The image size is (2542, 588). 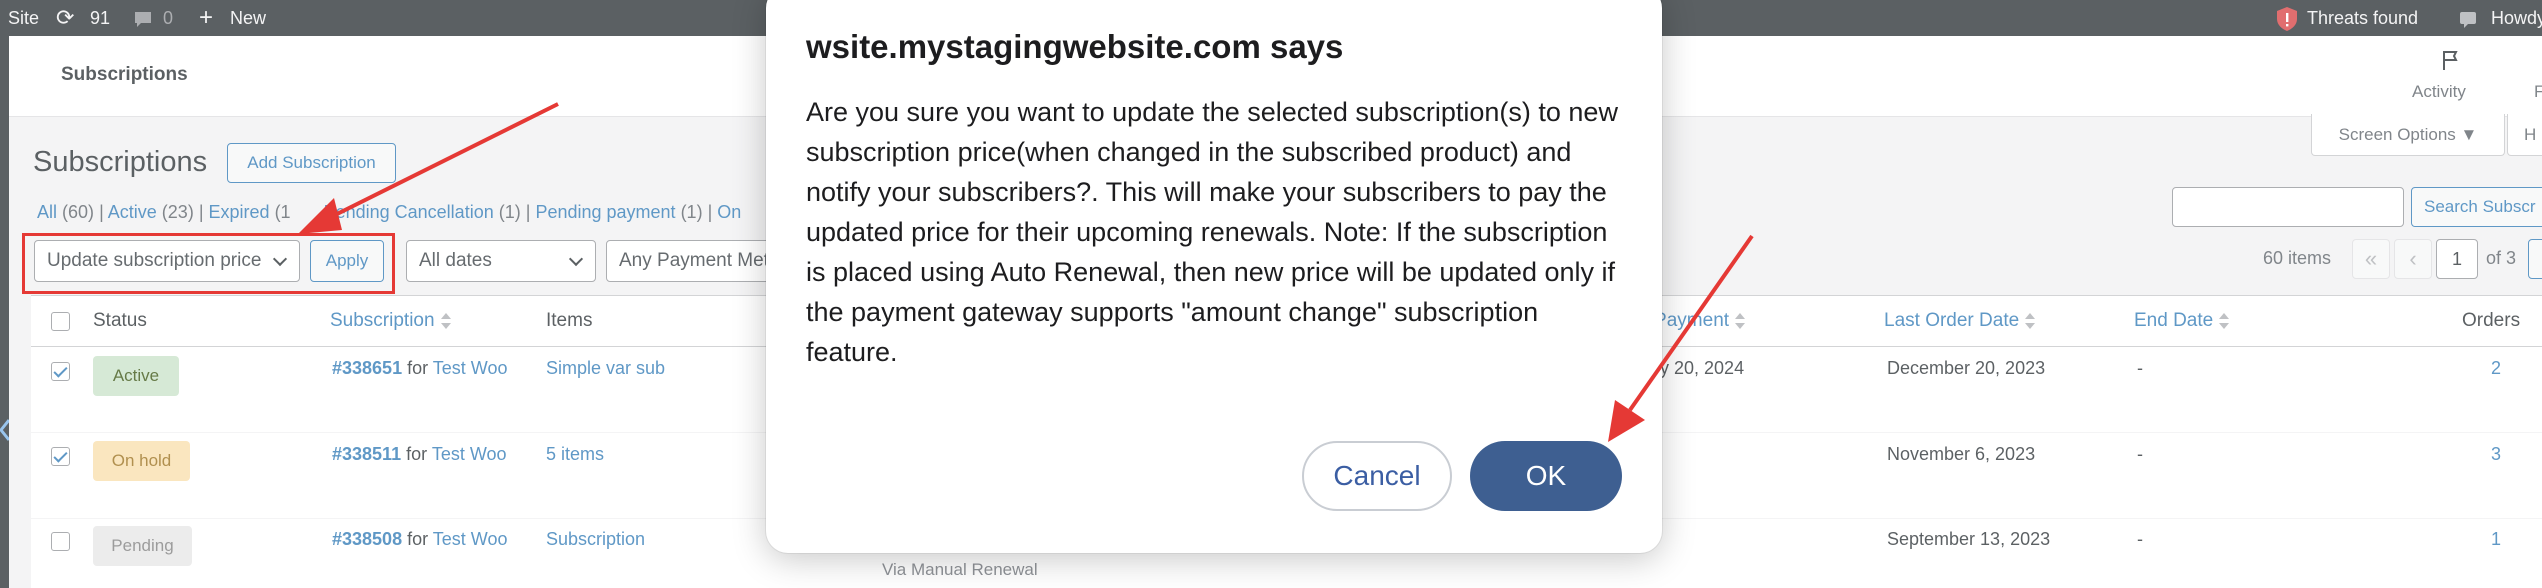 What do you see at coordinates (1377, 476) in the screenshot?
I see `cancel-button: Cancel` at bounding box center [1377, 476].